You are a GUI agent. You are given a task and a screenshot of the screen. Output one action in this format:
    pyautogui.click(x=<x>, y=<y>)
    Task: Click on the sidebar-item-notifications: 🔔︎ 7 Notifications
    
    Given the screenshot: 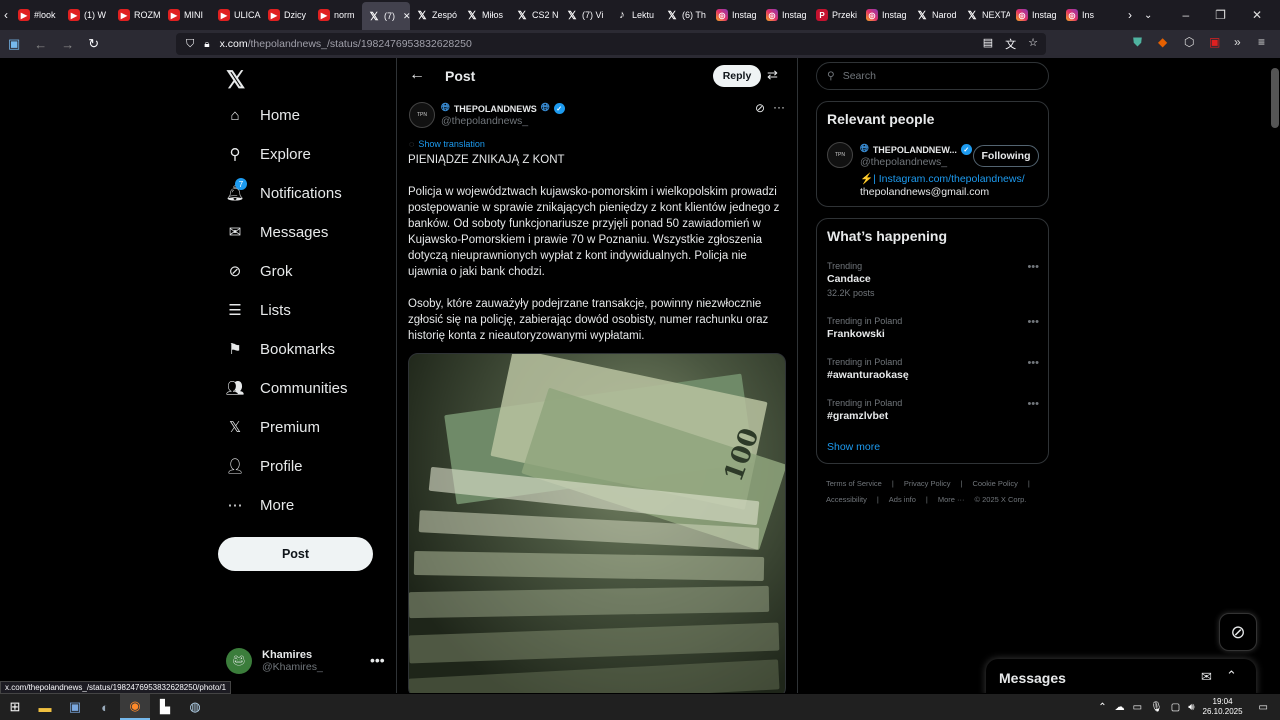 What is the action you would take?
    pyautogui.click(x=283, y=190)
    